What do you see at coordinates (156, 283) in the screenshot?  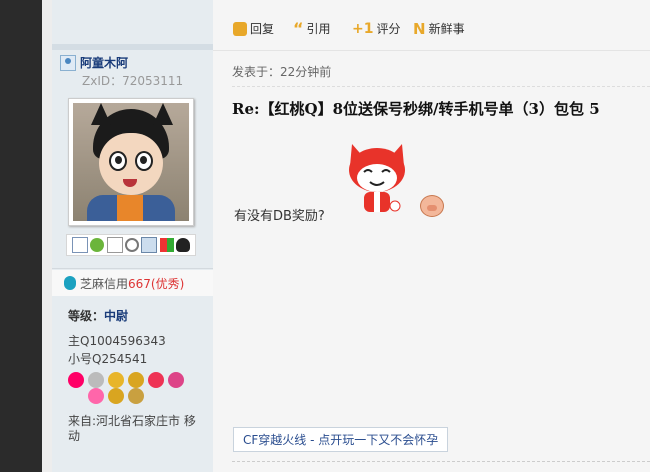 I see `credit-score: 667(优秀)` at bounding box center [156, 283].